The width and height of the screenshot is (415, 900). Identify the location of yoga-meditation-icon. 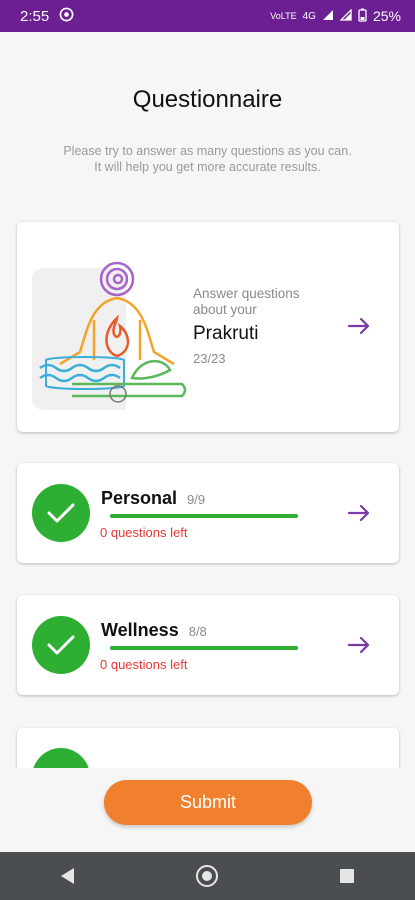
(112, 337).